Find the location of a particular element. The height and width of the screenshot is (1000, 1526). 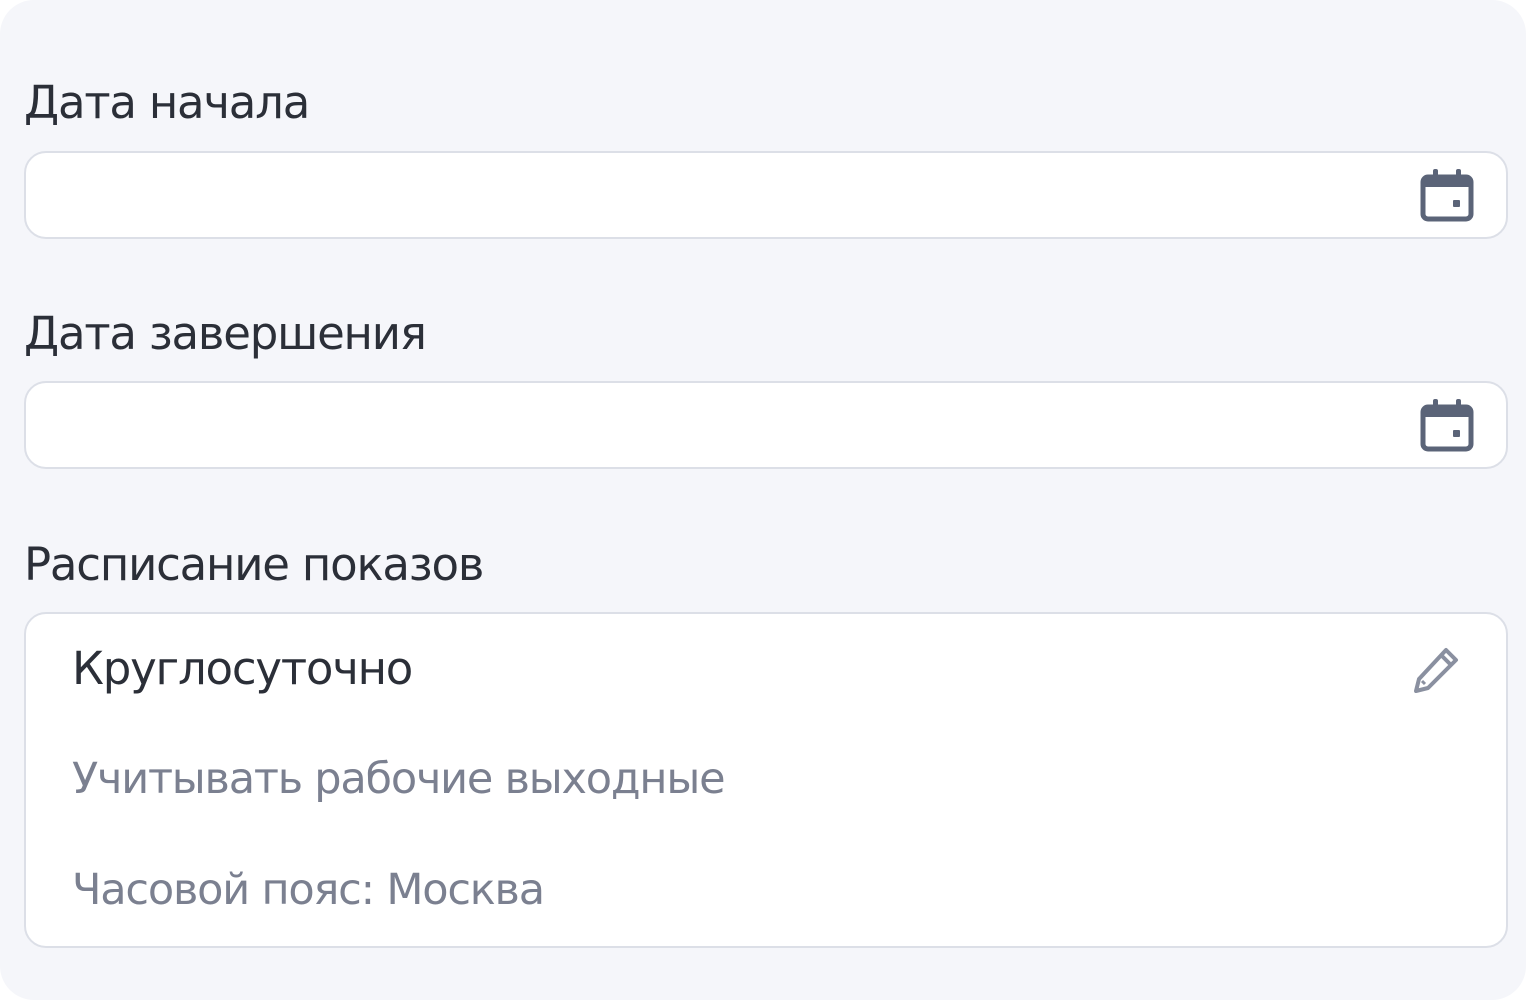

schedule-label: Расписание показов is located at coordinates (254, 564).